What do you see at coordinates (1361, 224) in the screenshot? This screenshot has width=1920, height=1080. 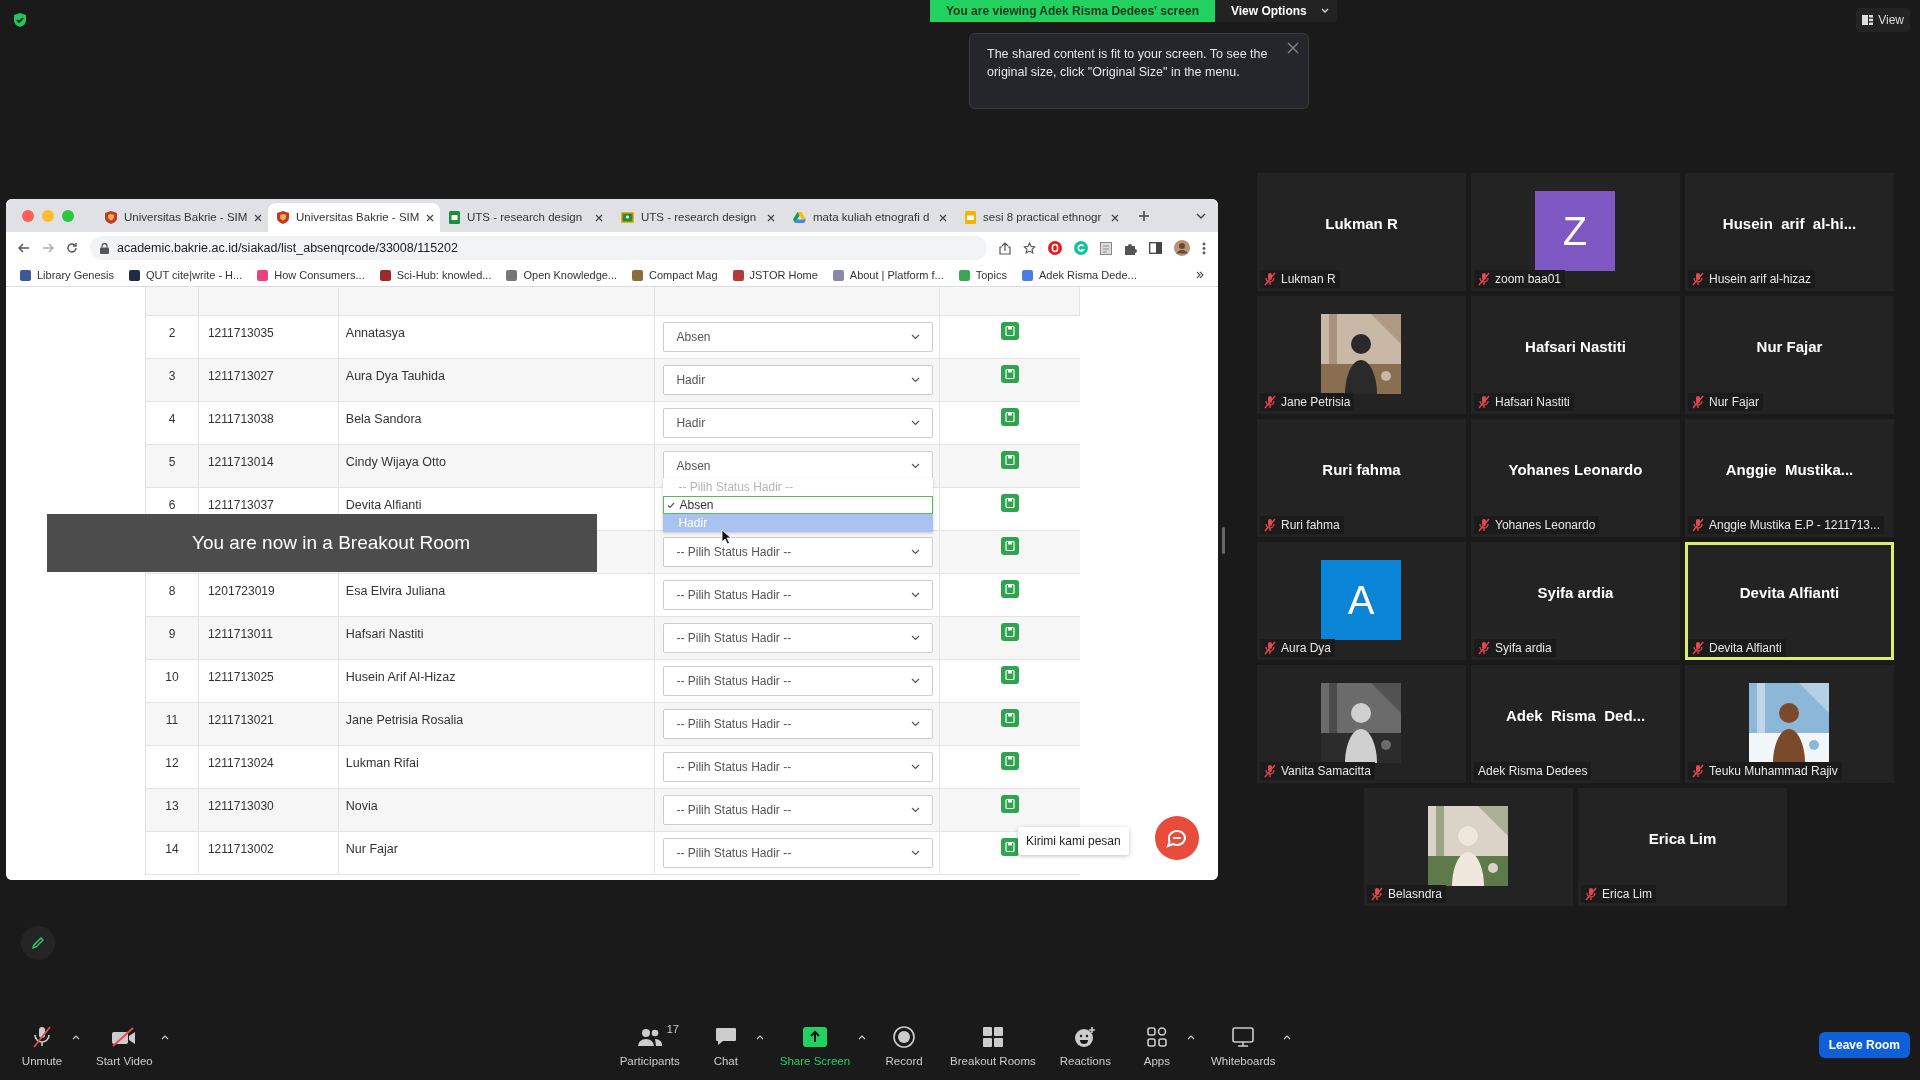 I see `participant-name: Lukman R` at bounding box center [1361, 224].